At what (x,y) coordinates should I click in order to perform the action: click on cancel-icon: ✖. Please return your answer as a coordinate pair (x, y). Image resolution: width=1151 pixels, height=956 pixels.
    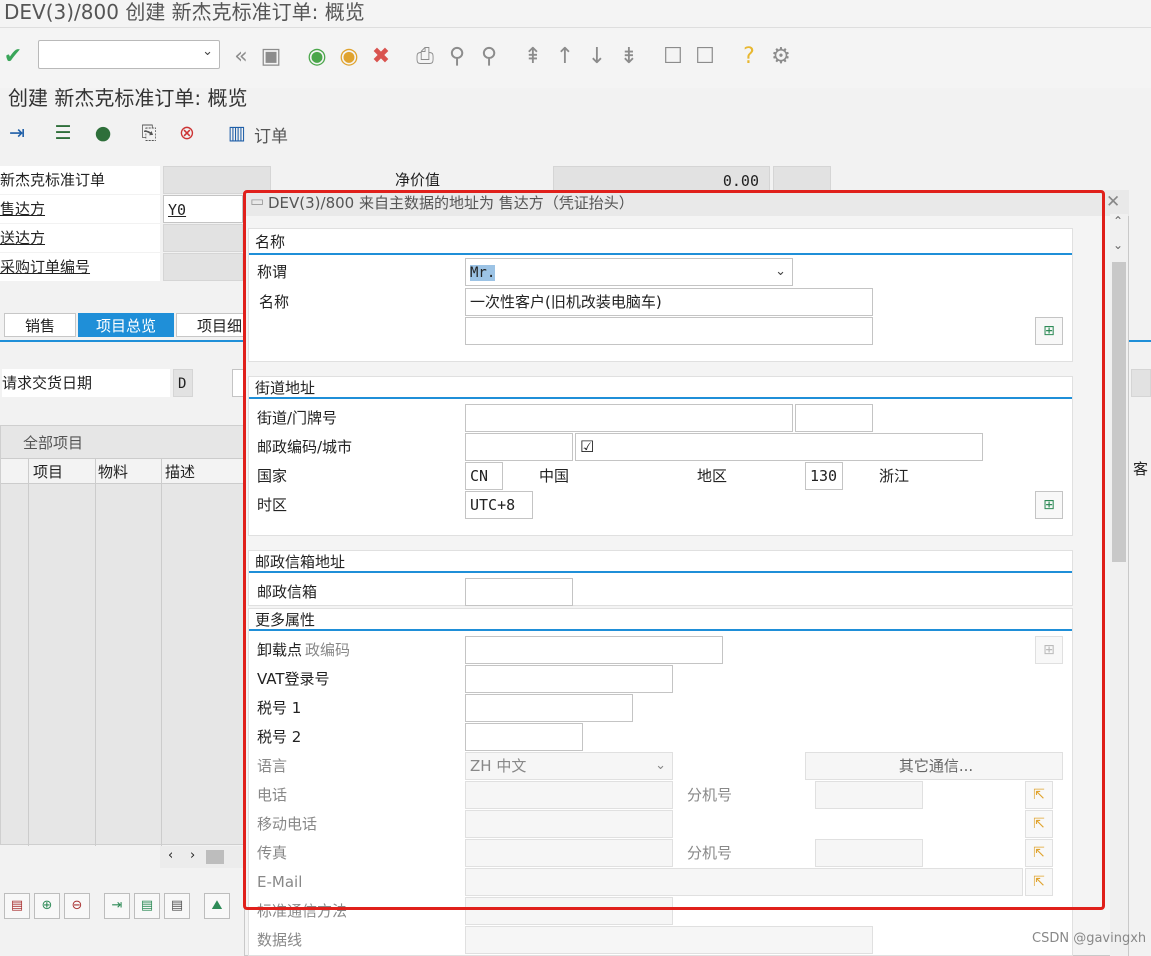
    Looking at the image, I should click on (381, 57).